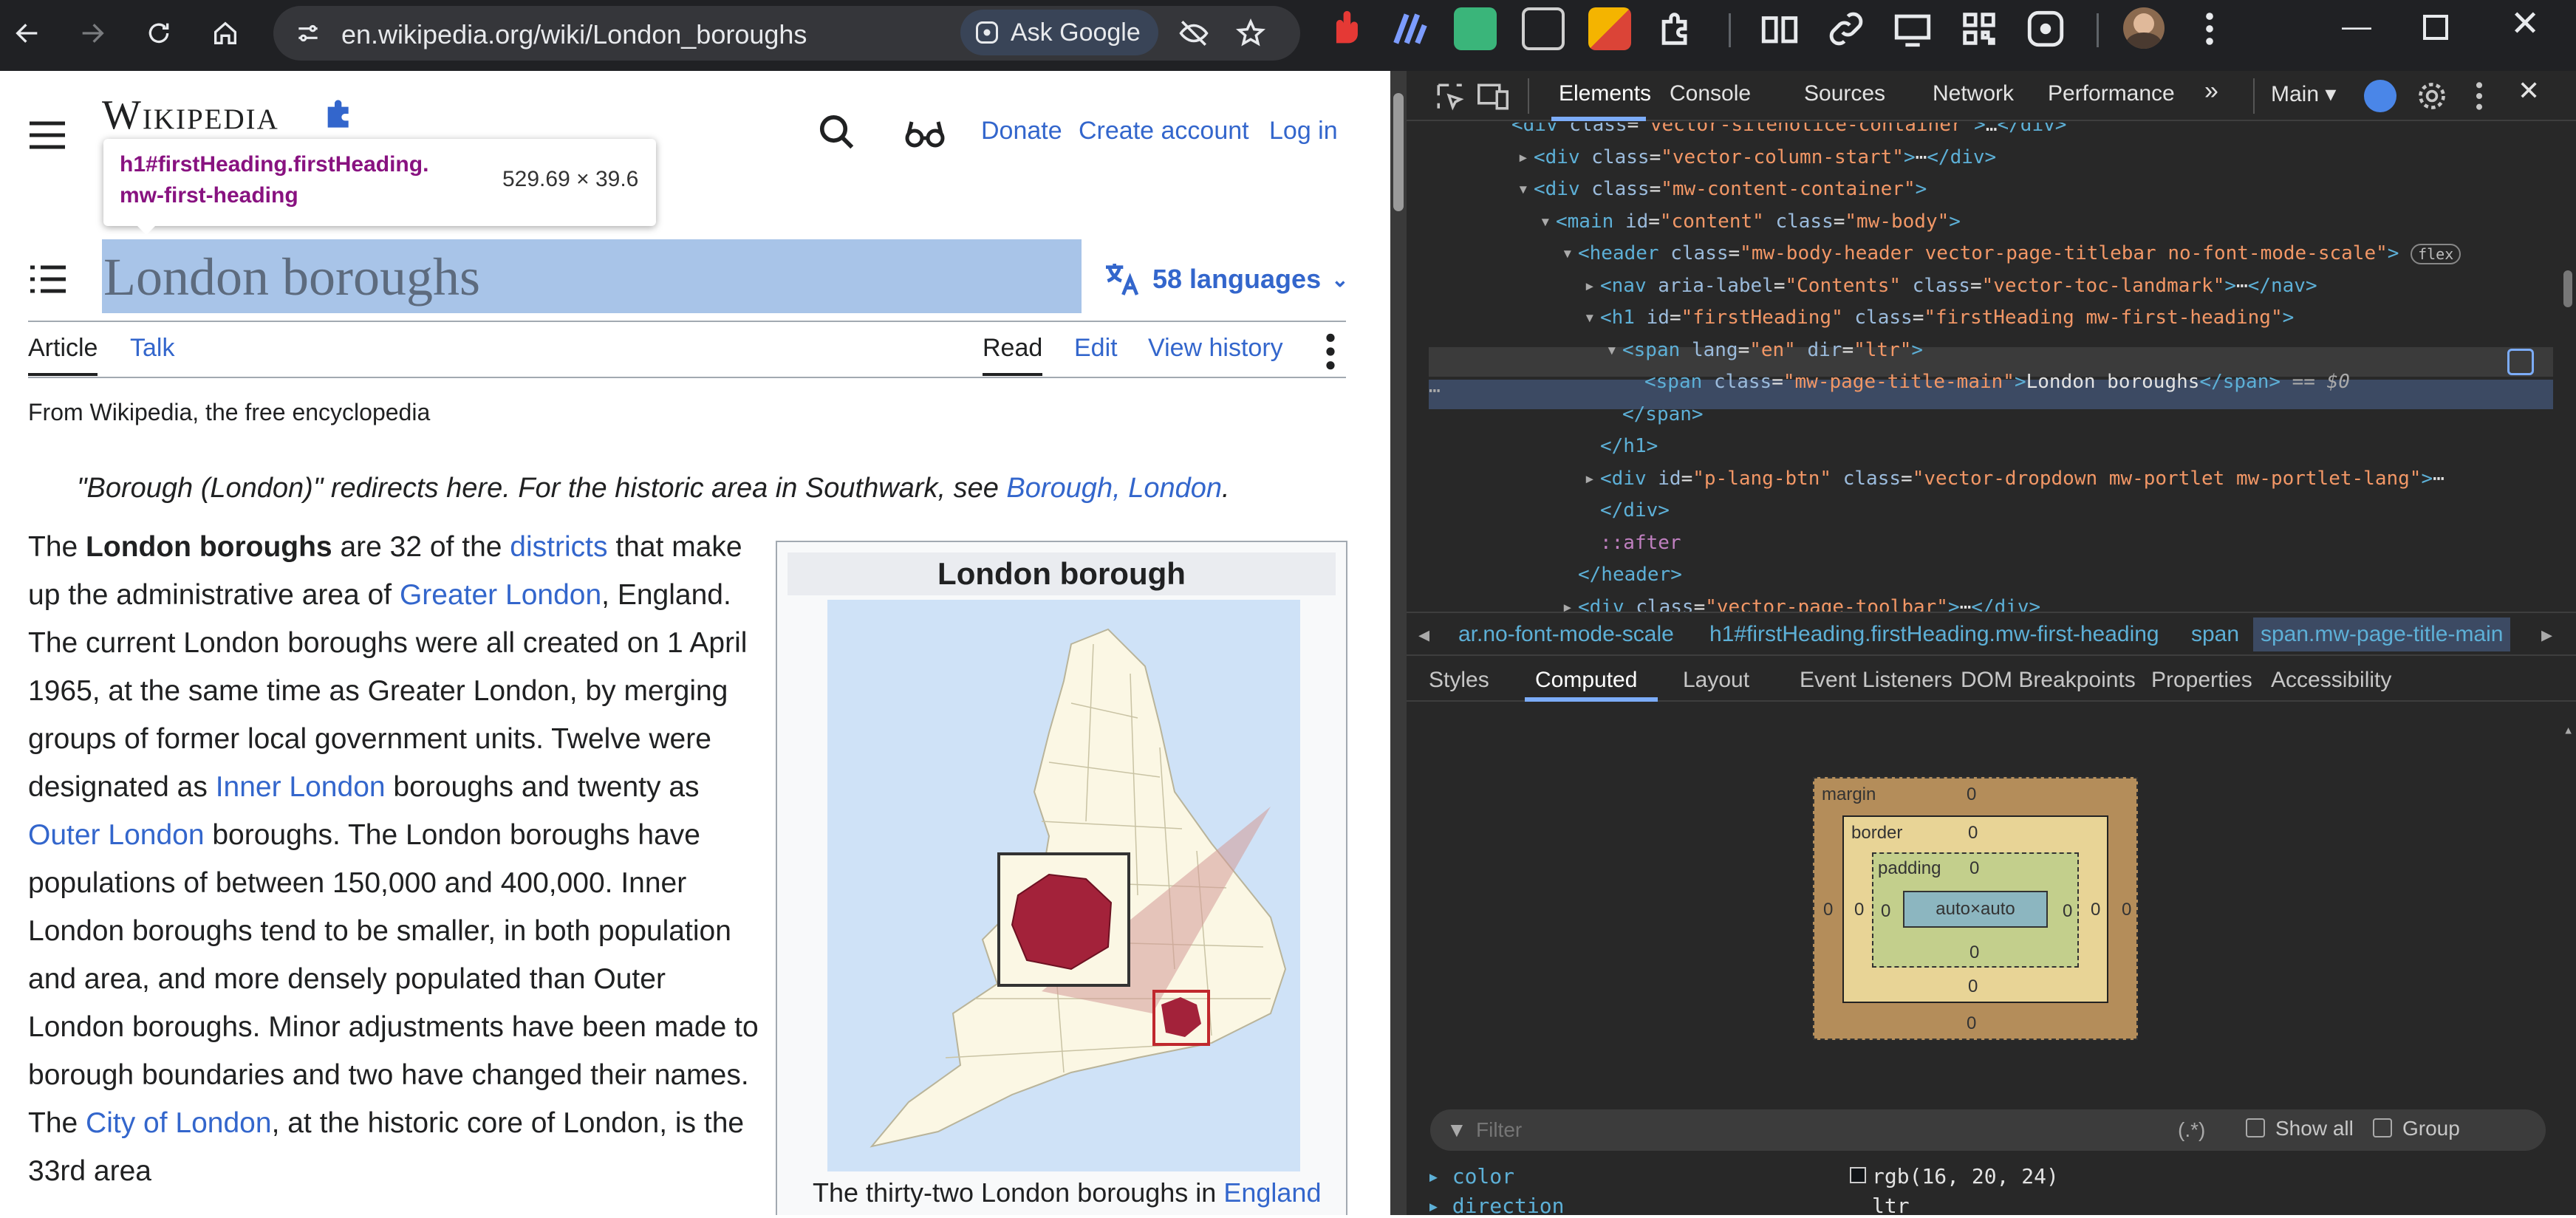 The image size is (2576, 1218). Describe the element at coordinates (2525, 24) in the screenshot. I see `close-window-button: ✕` at that location.